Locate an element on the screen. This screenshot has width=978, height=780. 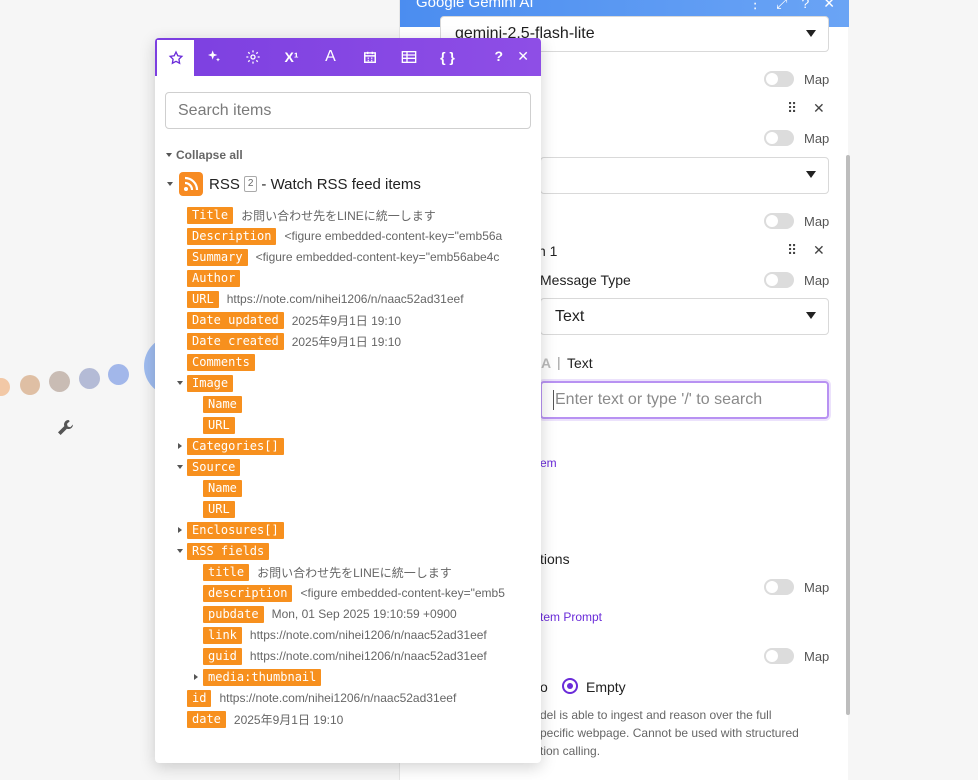
tree-item: Comments is located at coordinates (215, 362).